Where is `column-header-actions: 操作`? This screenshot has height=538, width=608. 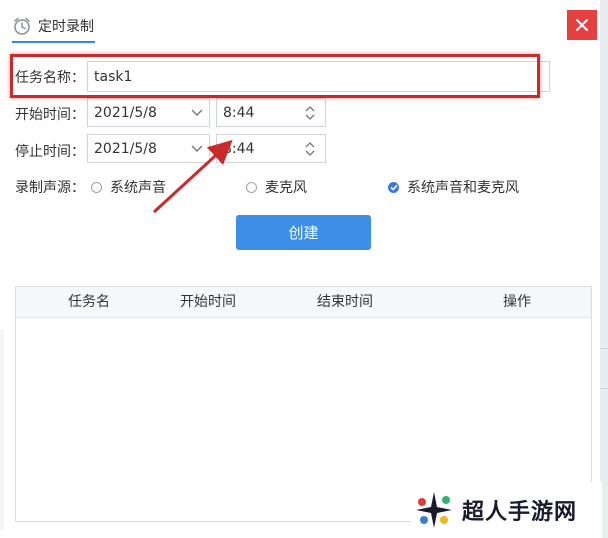 column-header-actions: 操作 is located at coordinates (517, 302).